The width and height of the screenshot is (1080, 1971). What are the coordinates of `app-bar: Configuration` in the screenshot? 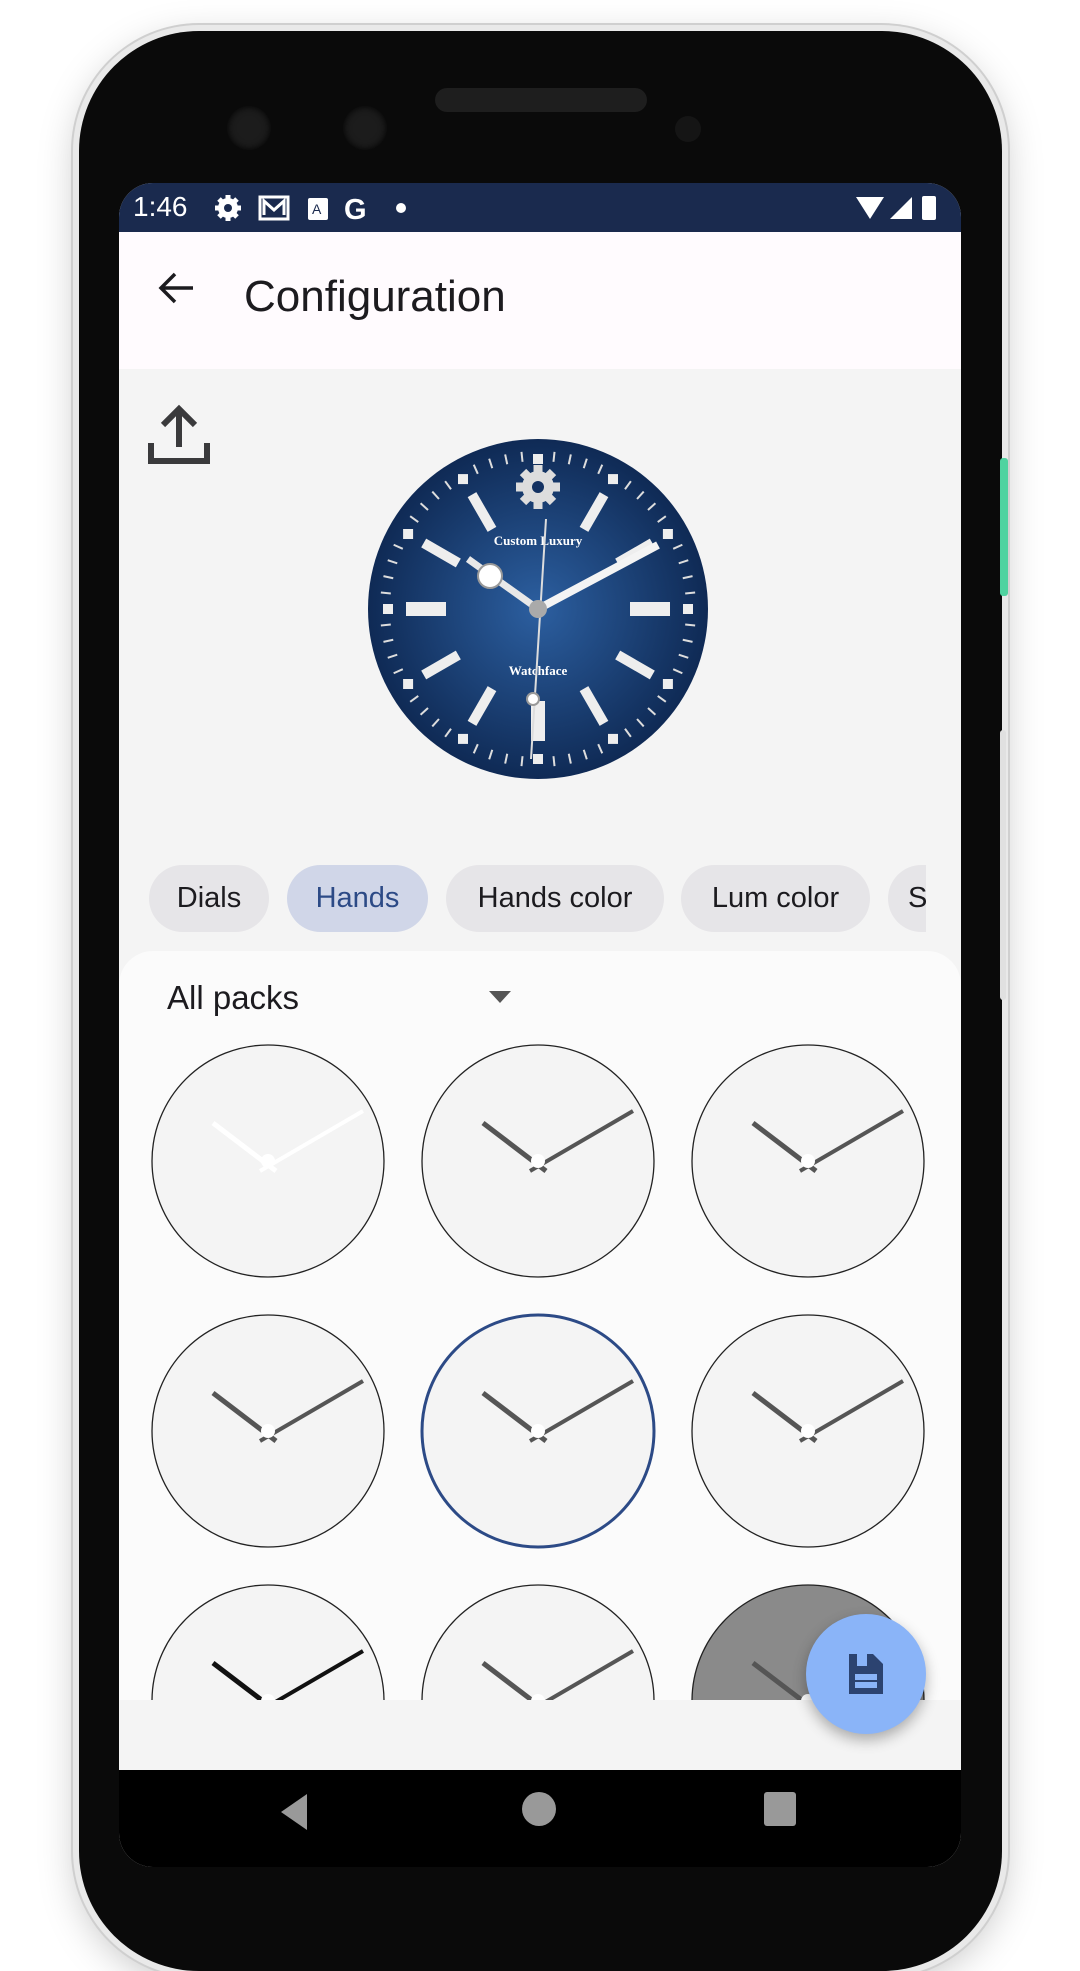 It's located at (540, 300).